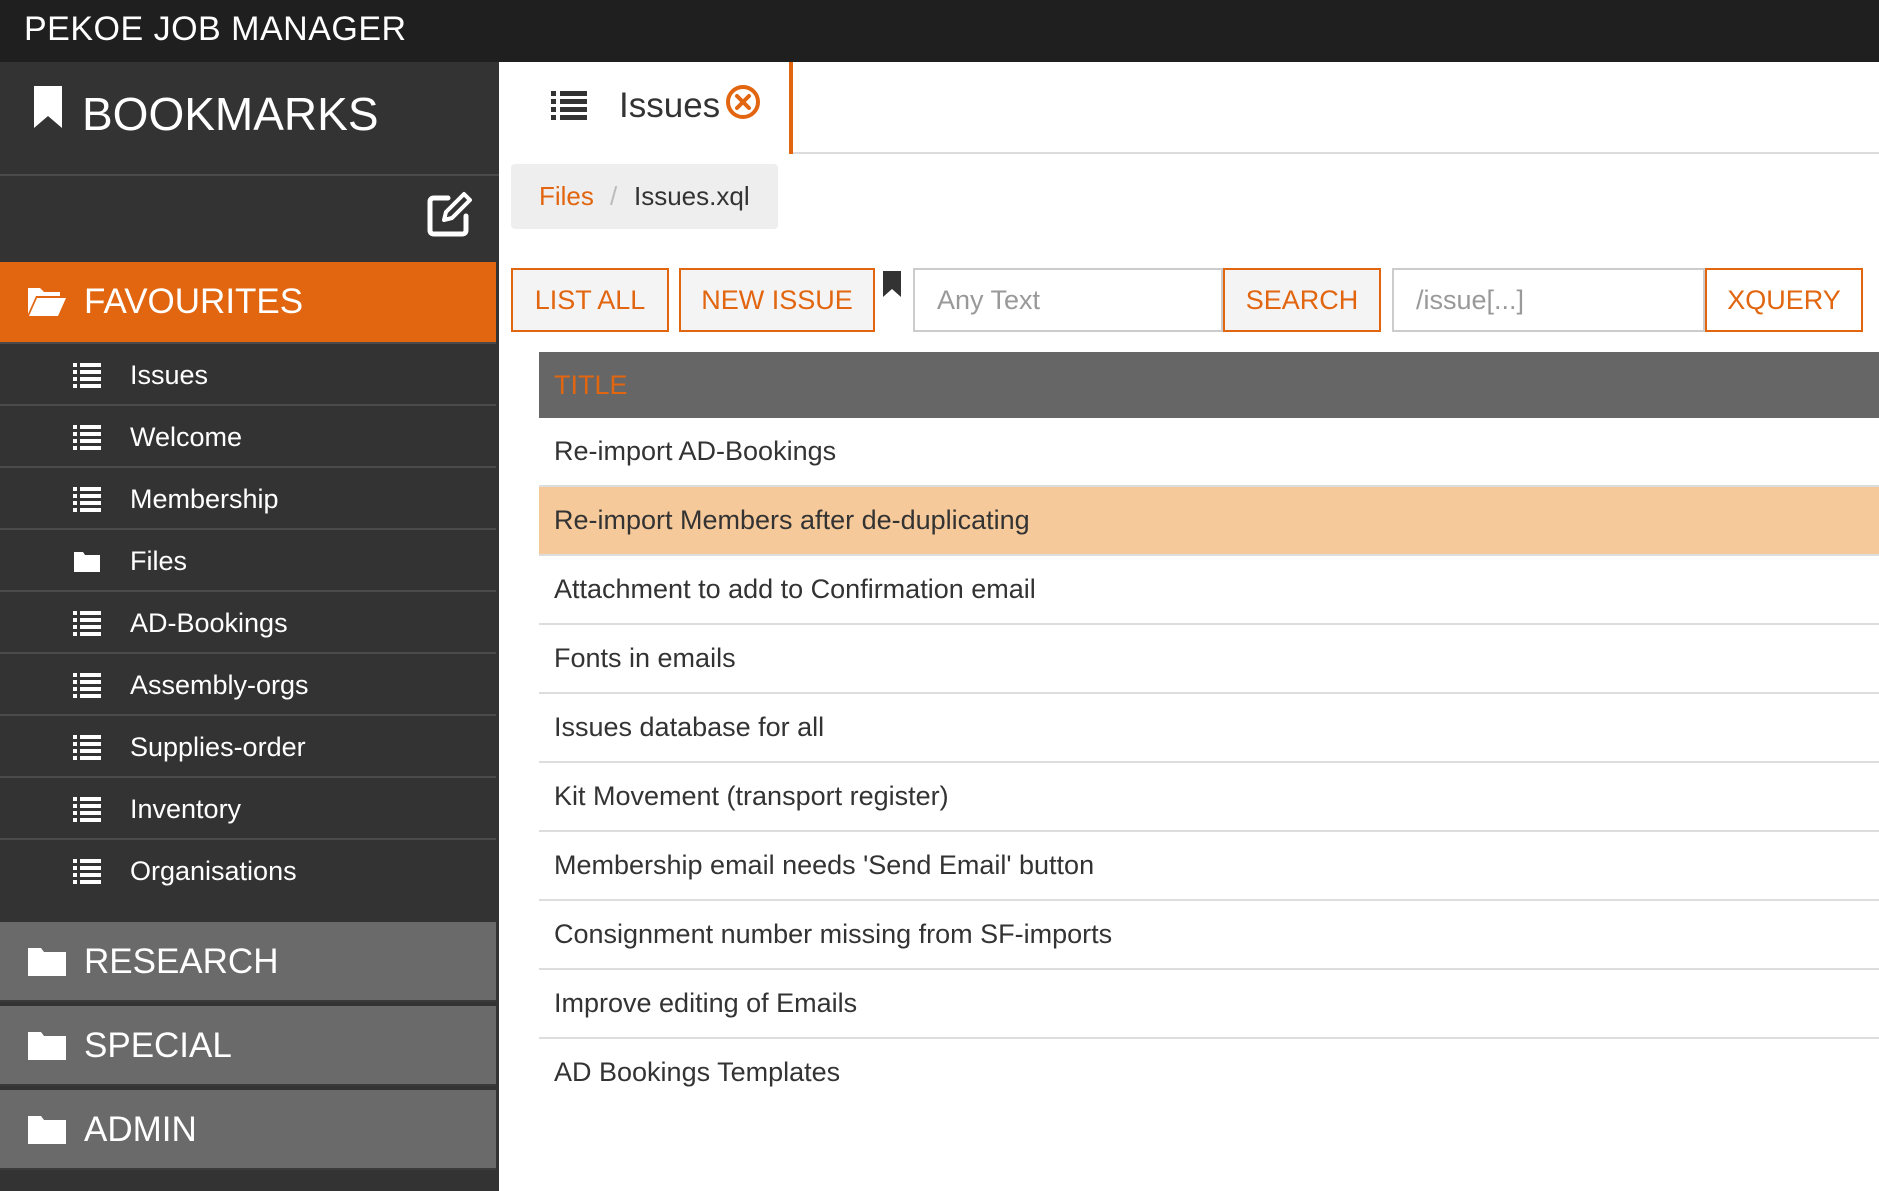 The width and height of the screenshot is (1879, 1191). I want to click on sidebar-item-label: Organisations, so click(213, 871).